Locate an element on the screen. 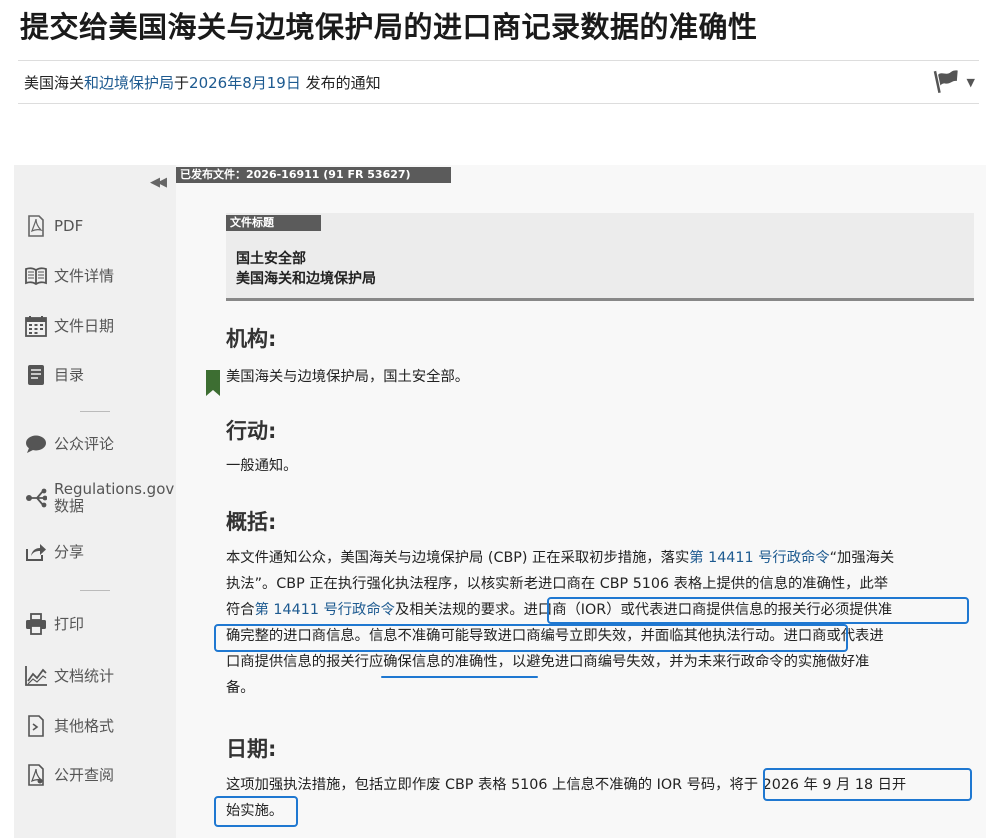 This screenshot has height=838, width=998. published-document-tag: 已发布文件：2026-16911 (91 FR 53627) is located at coordinates (313, 175).